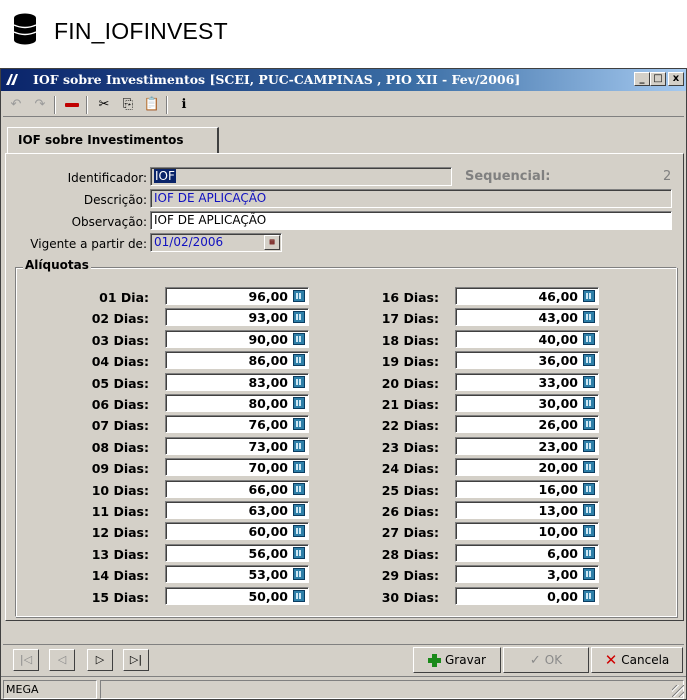  What do you see at coordinates (120, 361) in the screenshot?
I see `rate-label: 04 Dias:` at bounding box center [120, 361].